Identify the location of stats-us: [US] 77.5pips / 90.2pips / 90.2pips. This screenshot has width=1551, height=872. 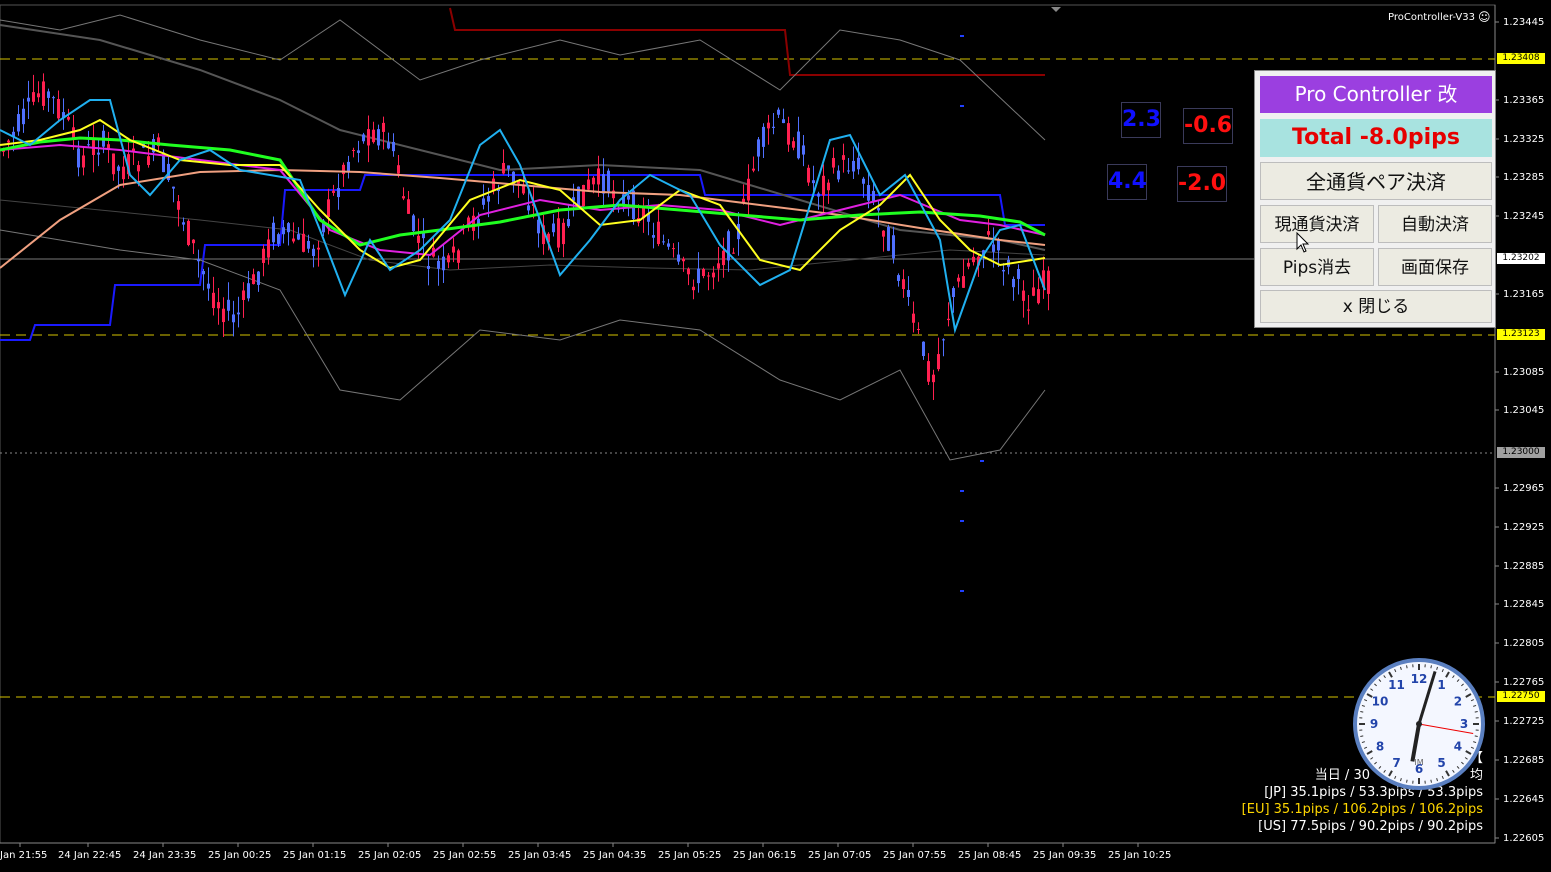
(1370, 826).